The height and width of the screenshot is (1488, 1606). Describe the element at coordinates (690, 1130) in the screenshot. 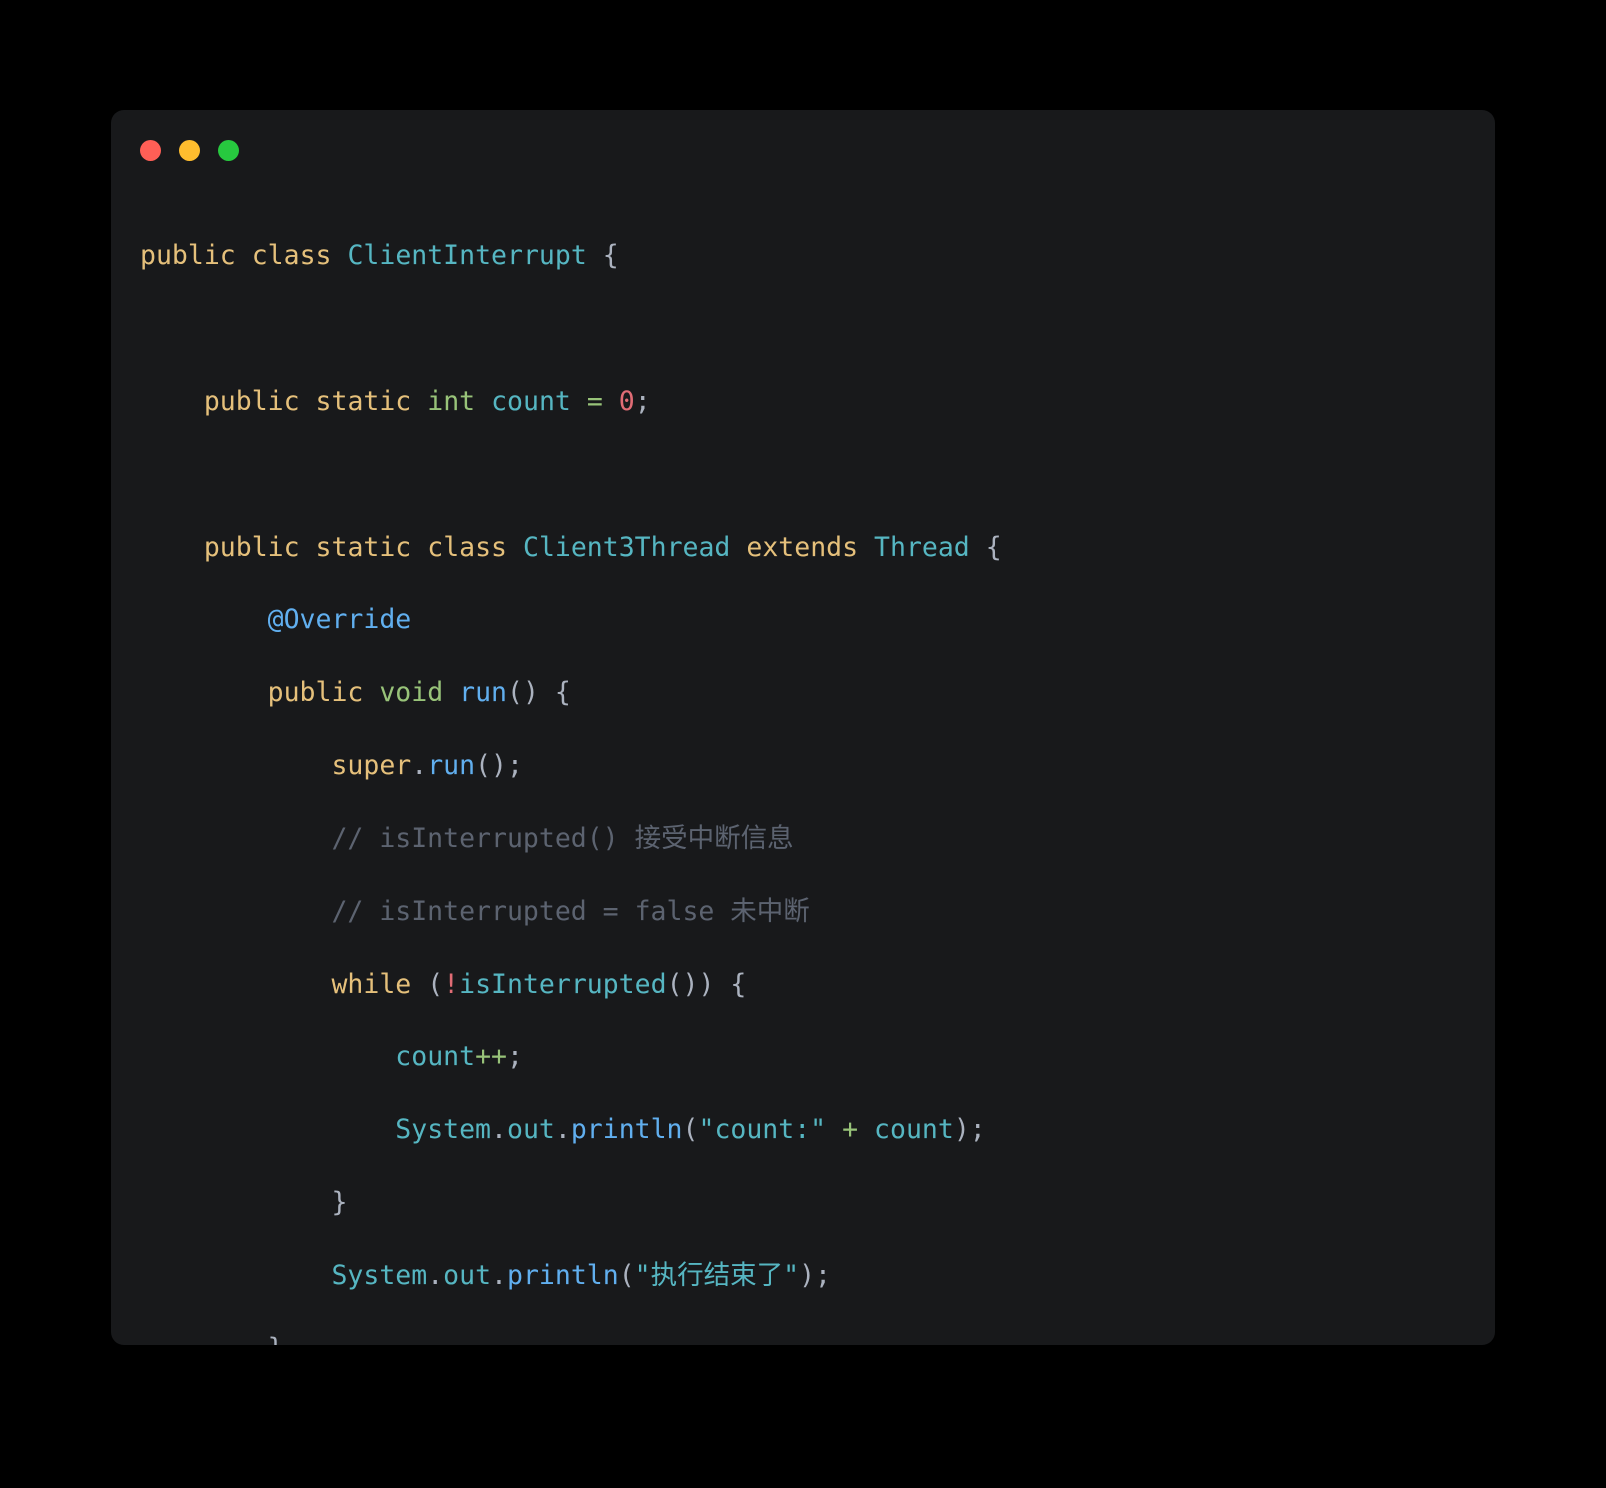

I see `code-line: System.out.println("count:" + count);` at that location.